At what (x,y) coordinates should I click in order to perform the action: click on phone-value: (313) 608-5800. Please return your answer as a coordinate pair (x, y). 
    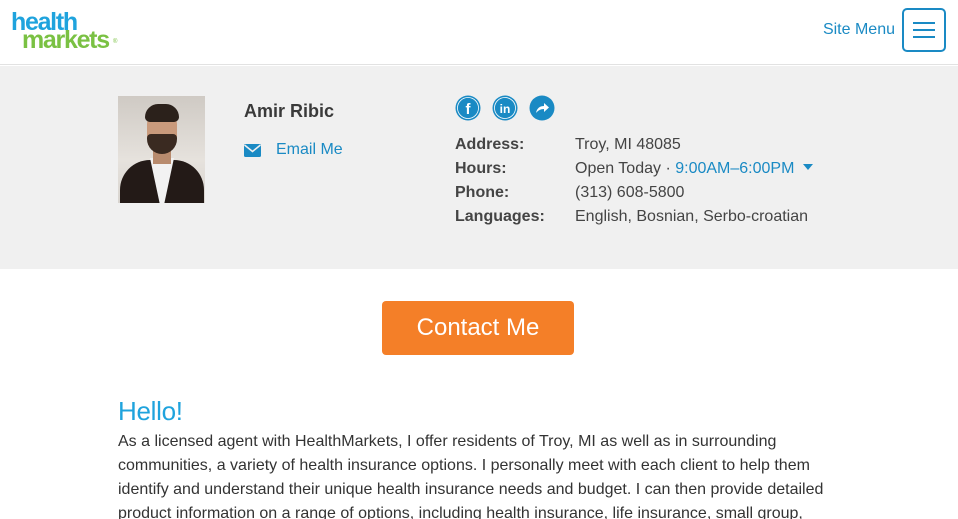
    Looking at the image, I should click on (629, 193).